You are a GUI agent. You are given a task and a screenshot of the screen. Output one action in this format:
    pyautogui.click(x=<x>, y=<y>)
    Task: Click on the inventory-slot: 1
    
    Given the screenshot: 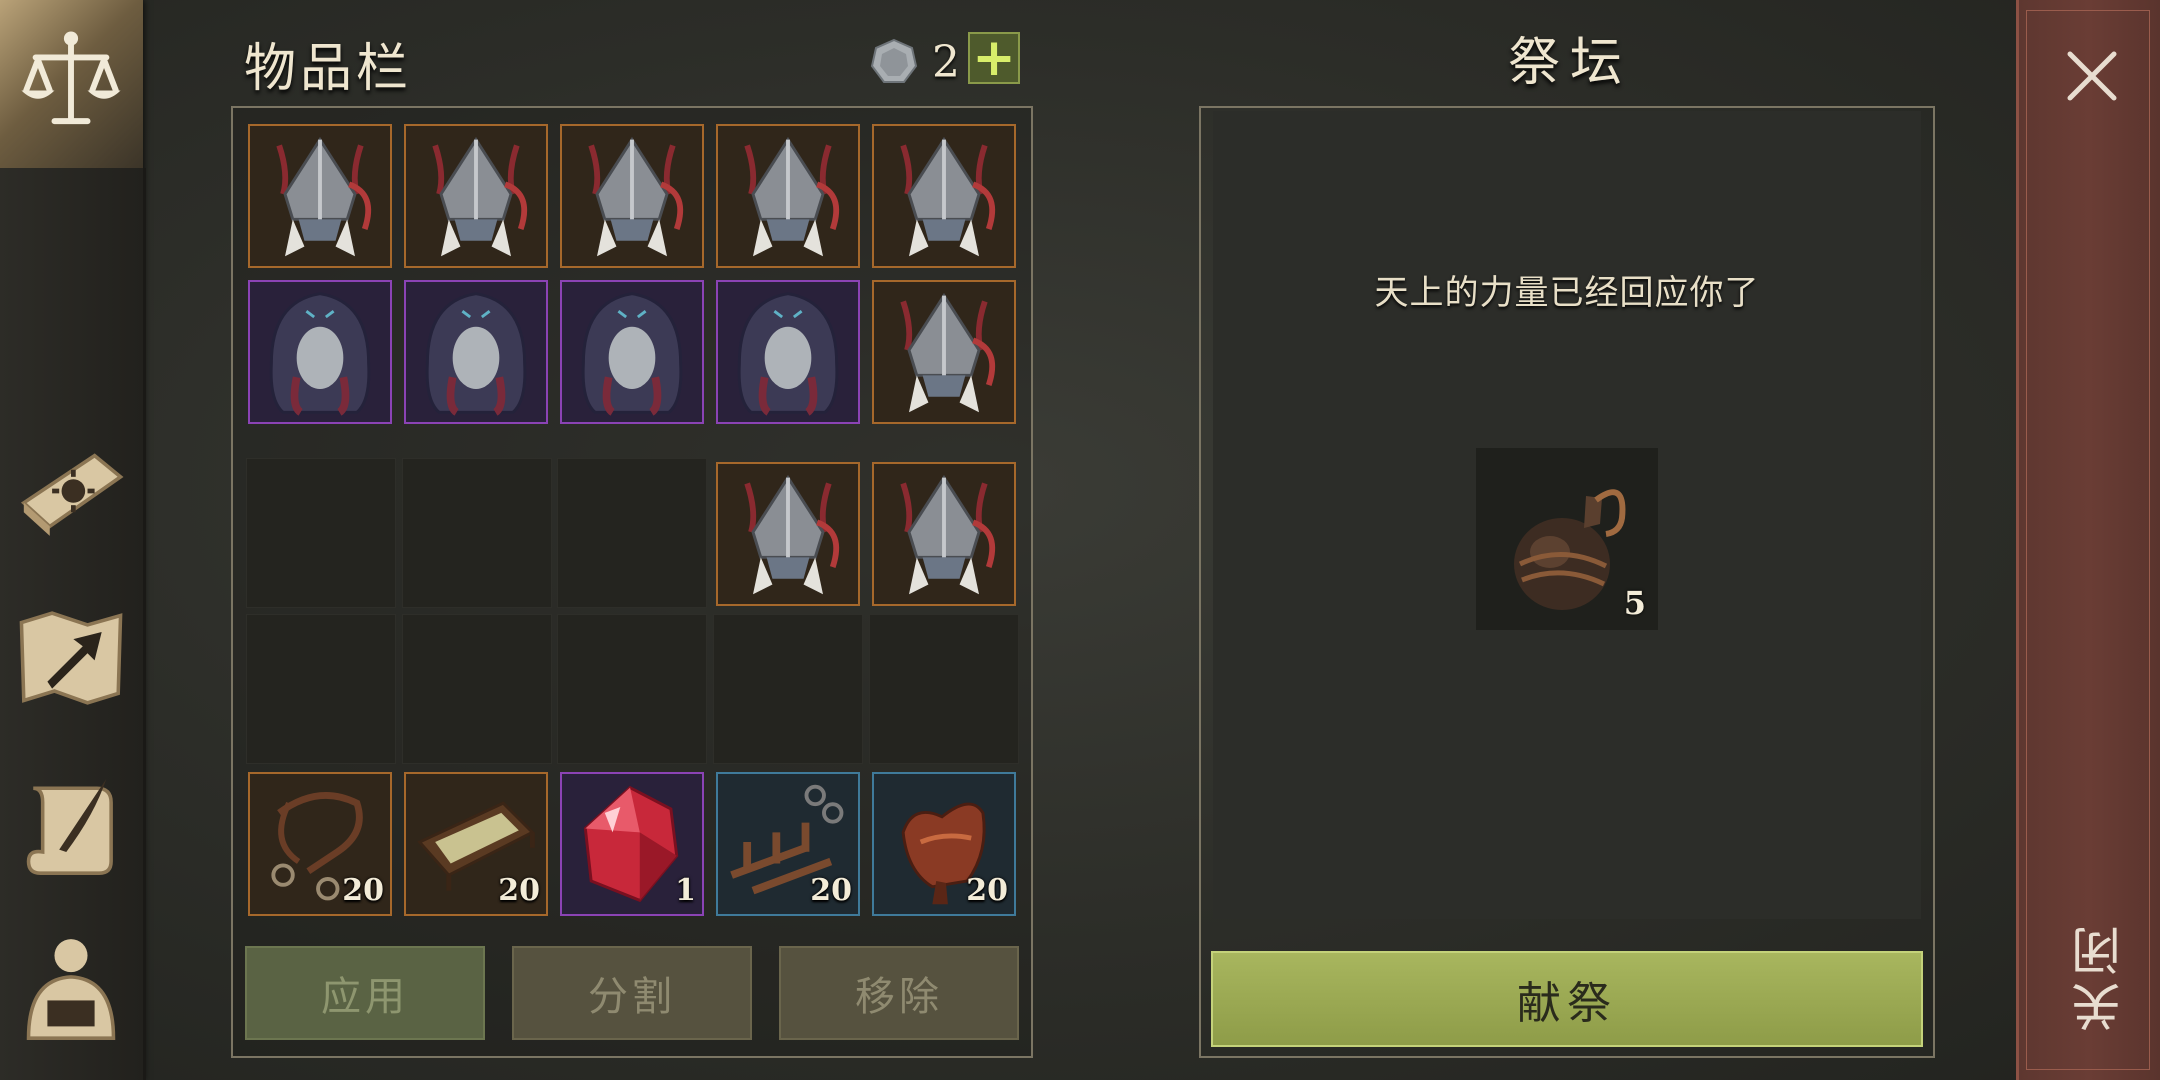 What is the action you would take?
    pyautogui.click(x=632, y=844)
    